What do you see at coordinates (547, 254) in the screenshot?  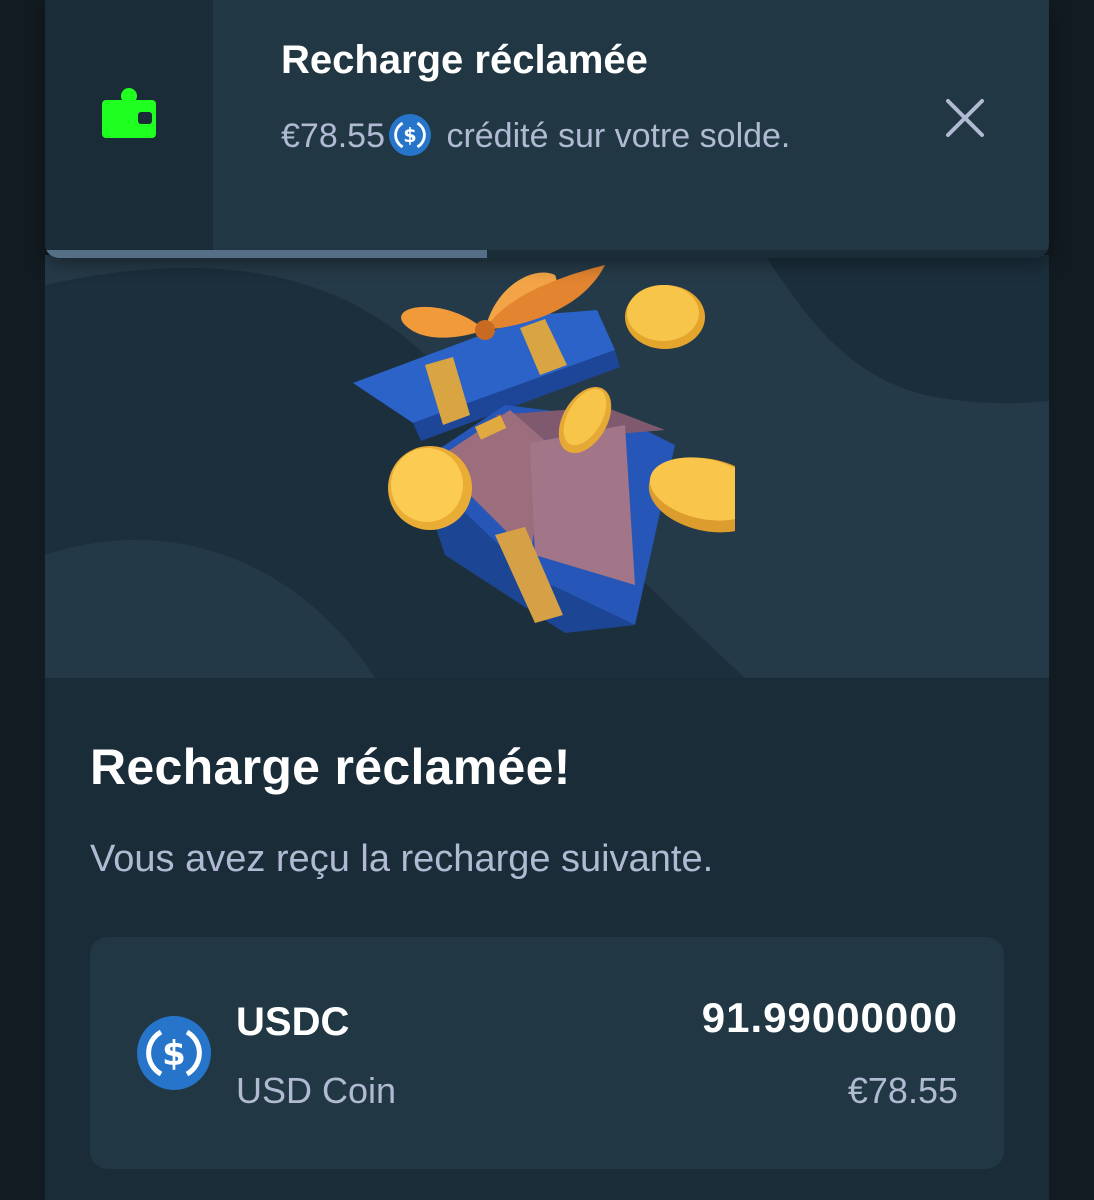 I see `toast-progress-track` at bounding box center [547, 254].